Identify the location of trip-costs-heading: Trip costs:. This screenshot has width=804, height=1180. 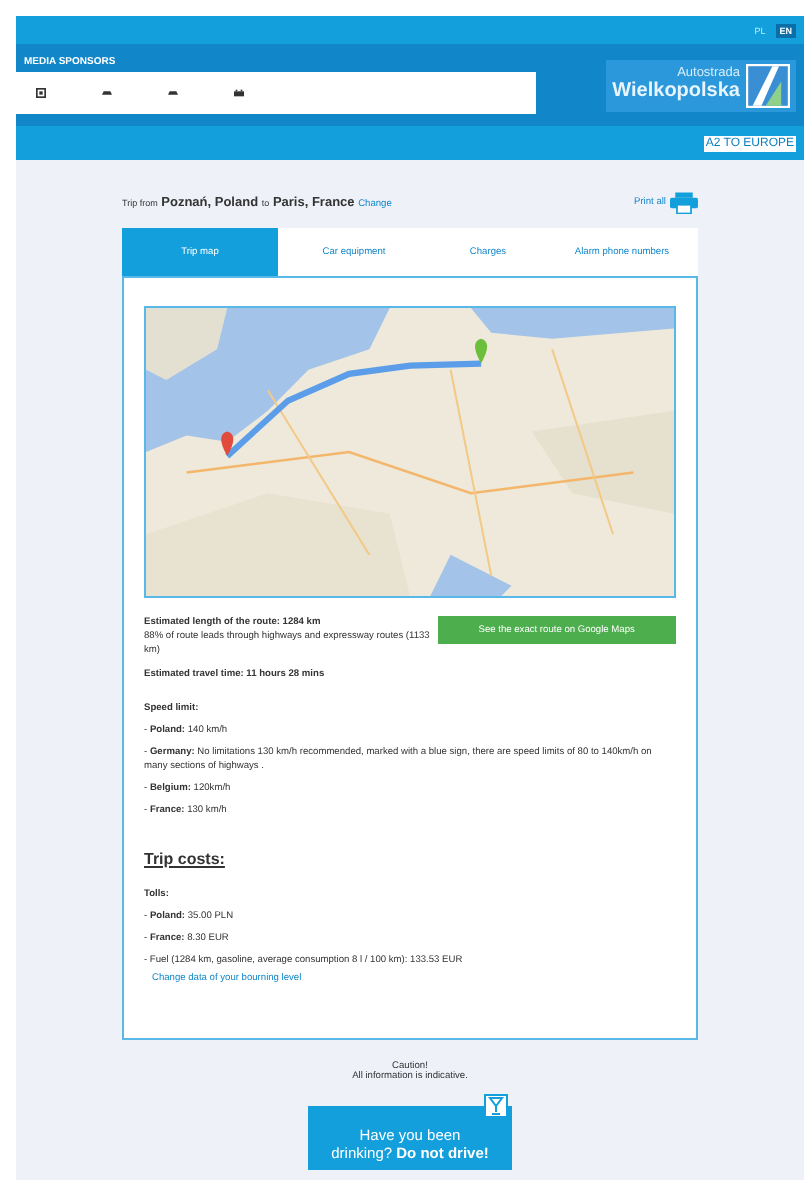
(185, 859).